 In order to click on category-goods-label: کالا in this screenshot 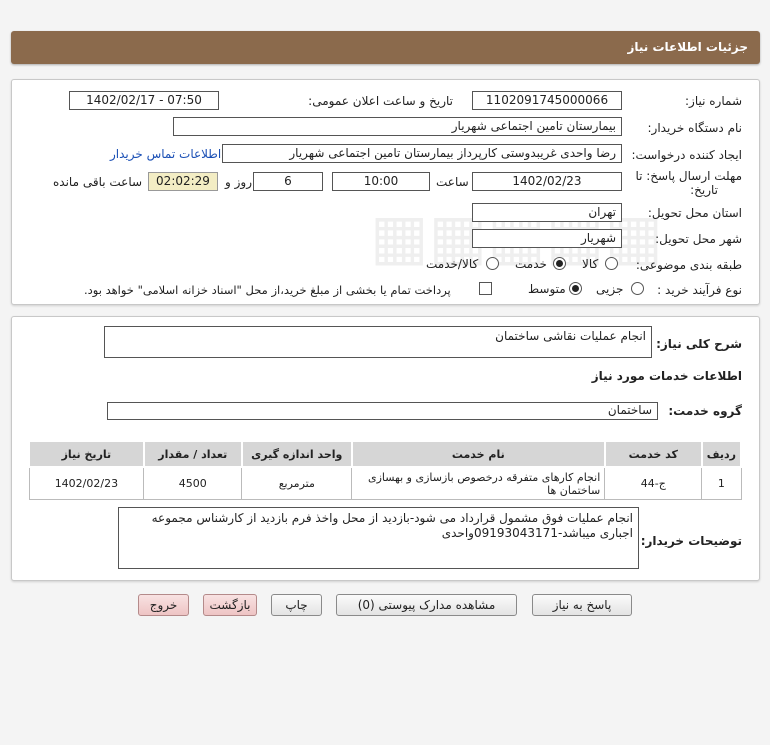, I will do `click(590, 264)`.